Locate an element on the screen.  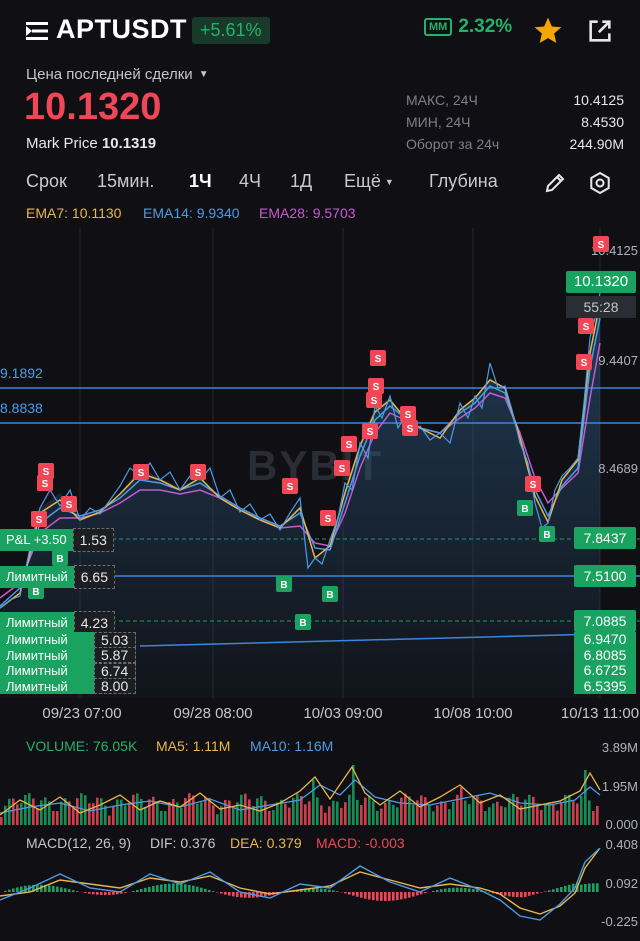
caret-down-icon: ▼ is located at coordinates (203, 74).